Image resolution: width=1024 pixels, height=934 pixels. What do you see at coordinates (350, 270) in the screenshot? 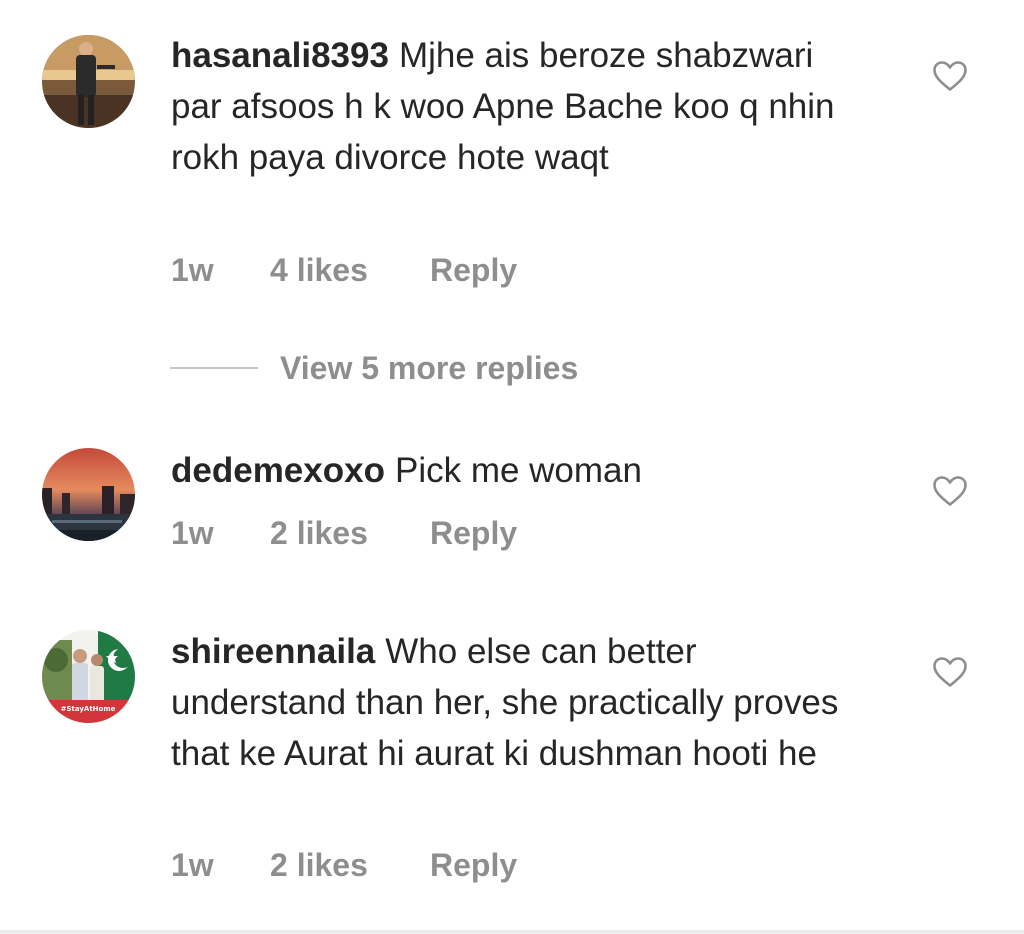
I see `comment-likes-count: 4 likes` at bounding box center [350, 270].